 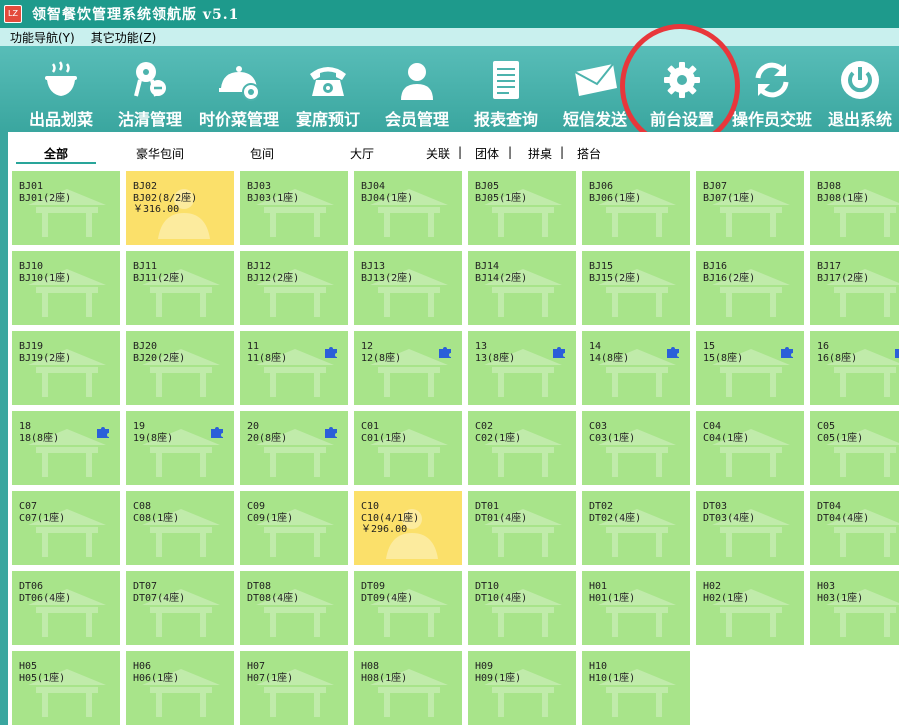 I want to click on table-card: BJ07 BJ07(1座), so click(x=750, y=208).